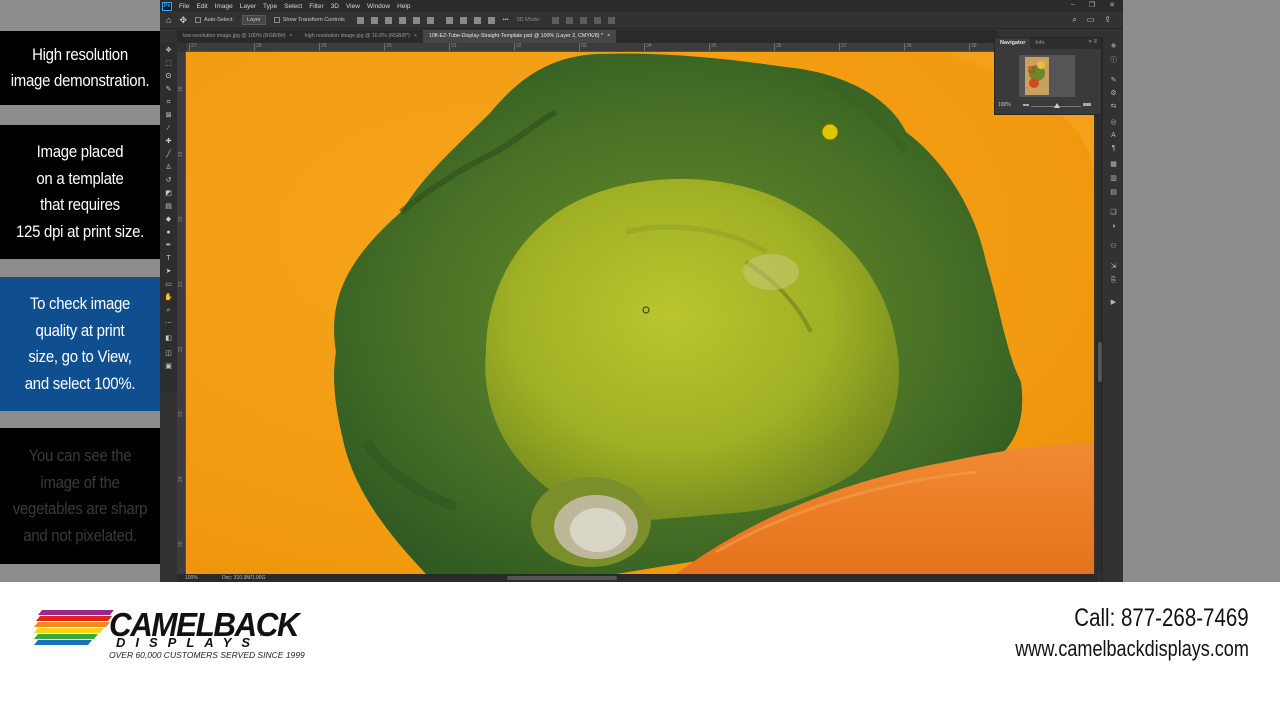  What do you see at coordinates (388, 20) in the screenshot?
I see `align-right-icon` at bounding box center [388, 20].